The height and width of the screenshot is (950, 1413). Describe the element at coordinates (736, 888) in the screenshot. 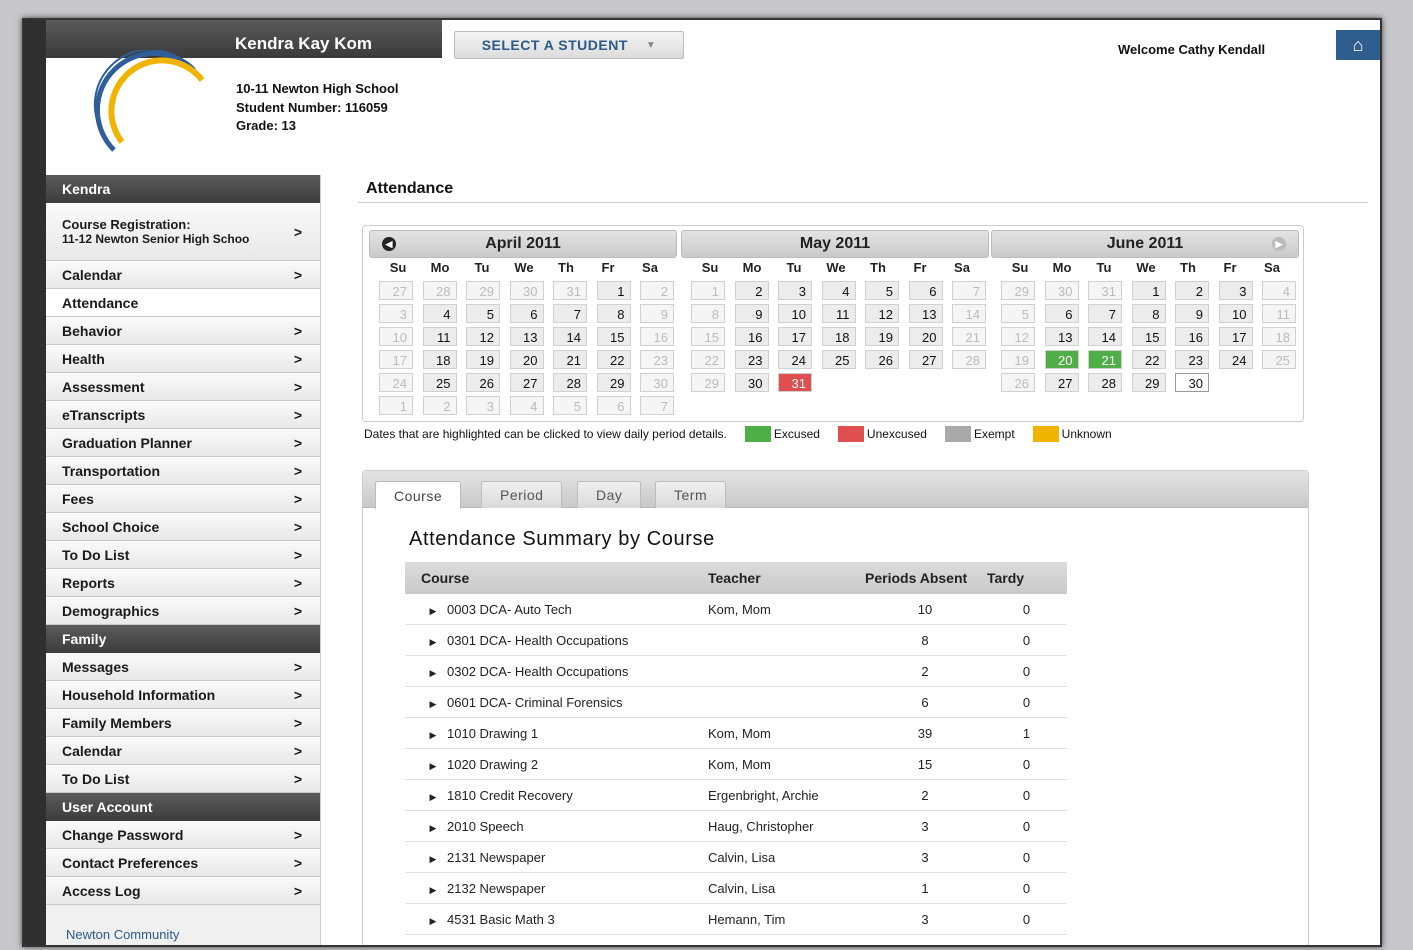

I see `table-row: ▶ 2132 Newspaper Calvin, Lisa 1 0` at that location.